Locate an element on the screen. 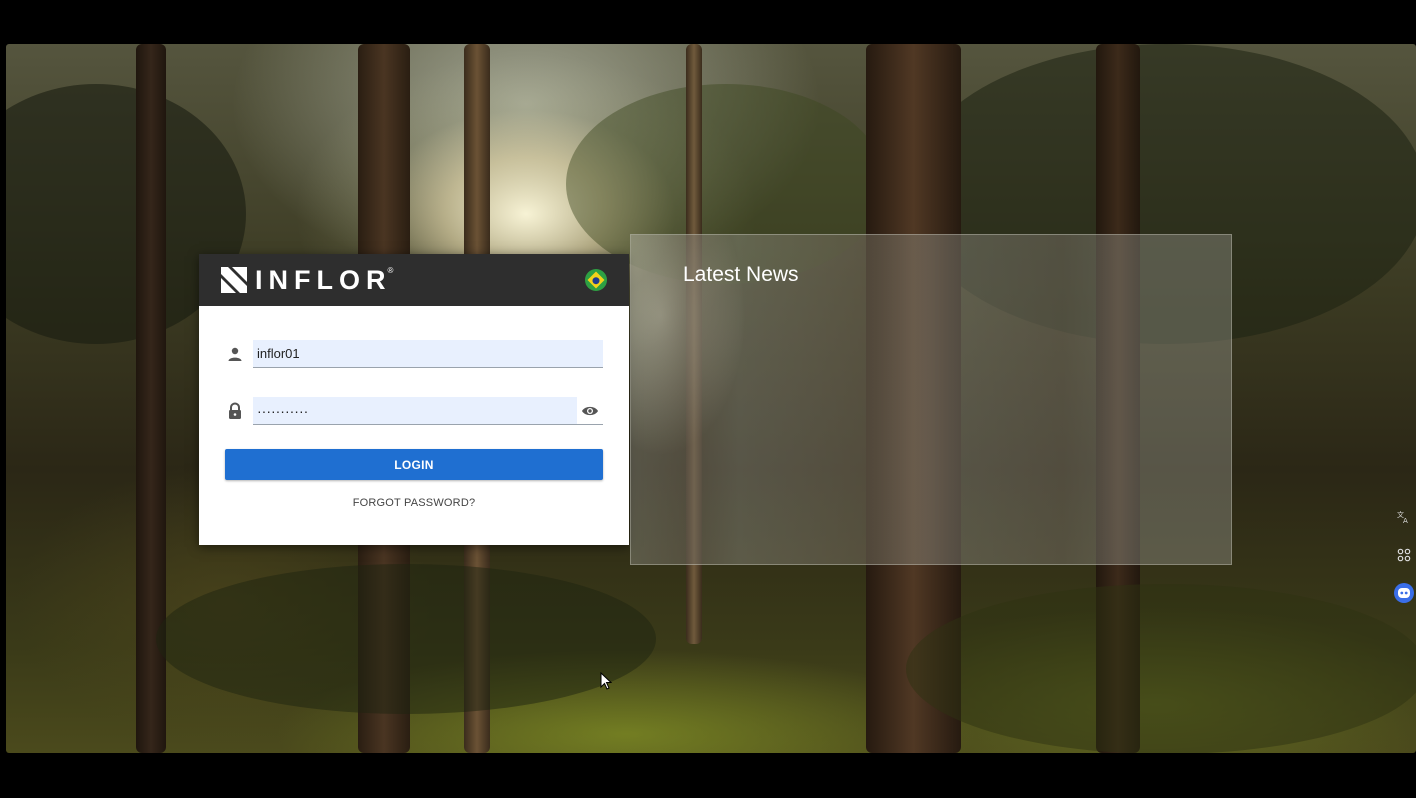  login-header: INFLOR ® is located at coordinates (414, 280).